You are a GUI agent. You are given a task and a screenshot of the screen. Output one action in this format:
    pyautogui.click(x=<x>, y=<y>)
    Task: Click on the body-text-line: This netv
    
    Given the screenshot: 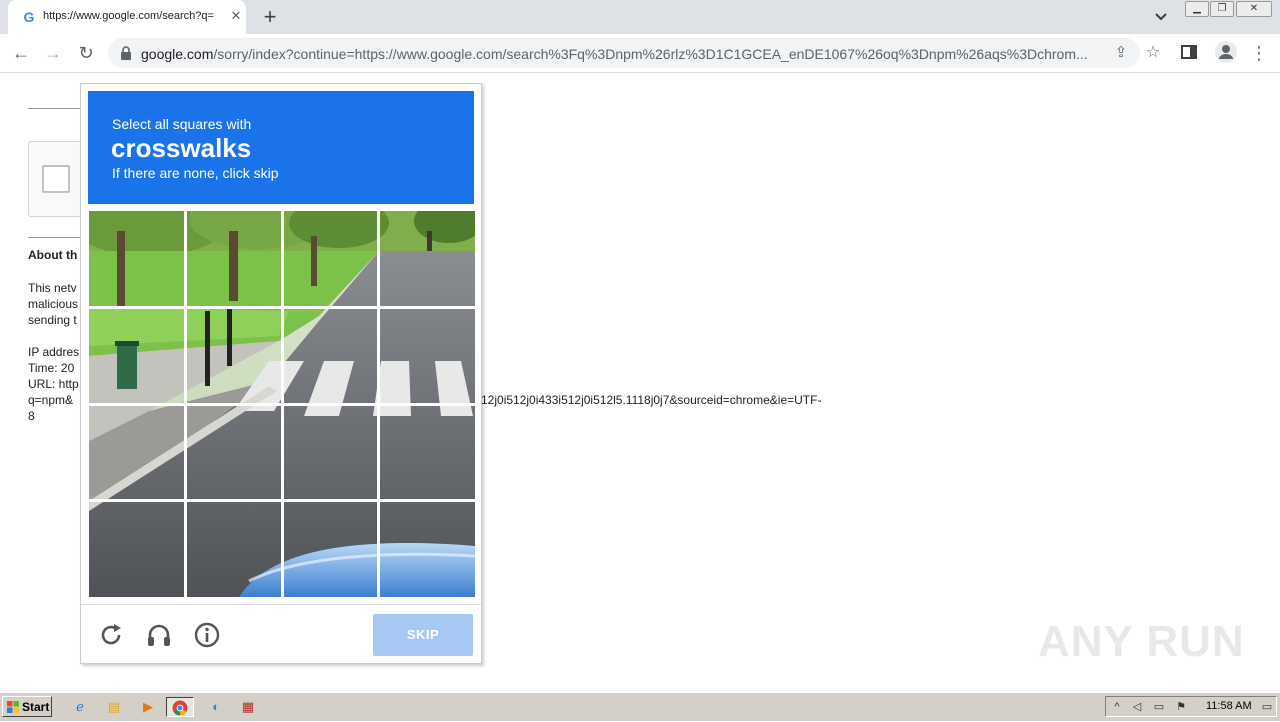 What is the action you would take?
    pyautogui.click(x=52, y=288)
    